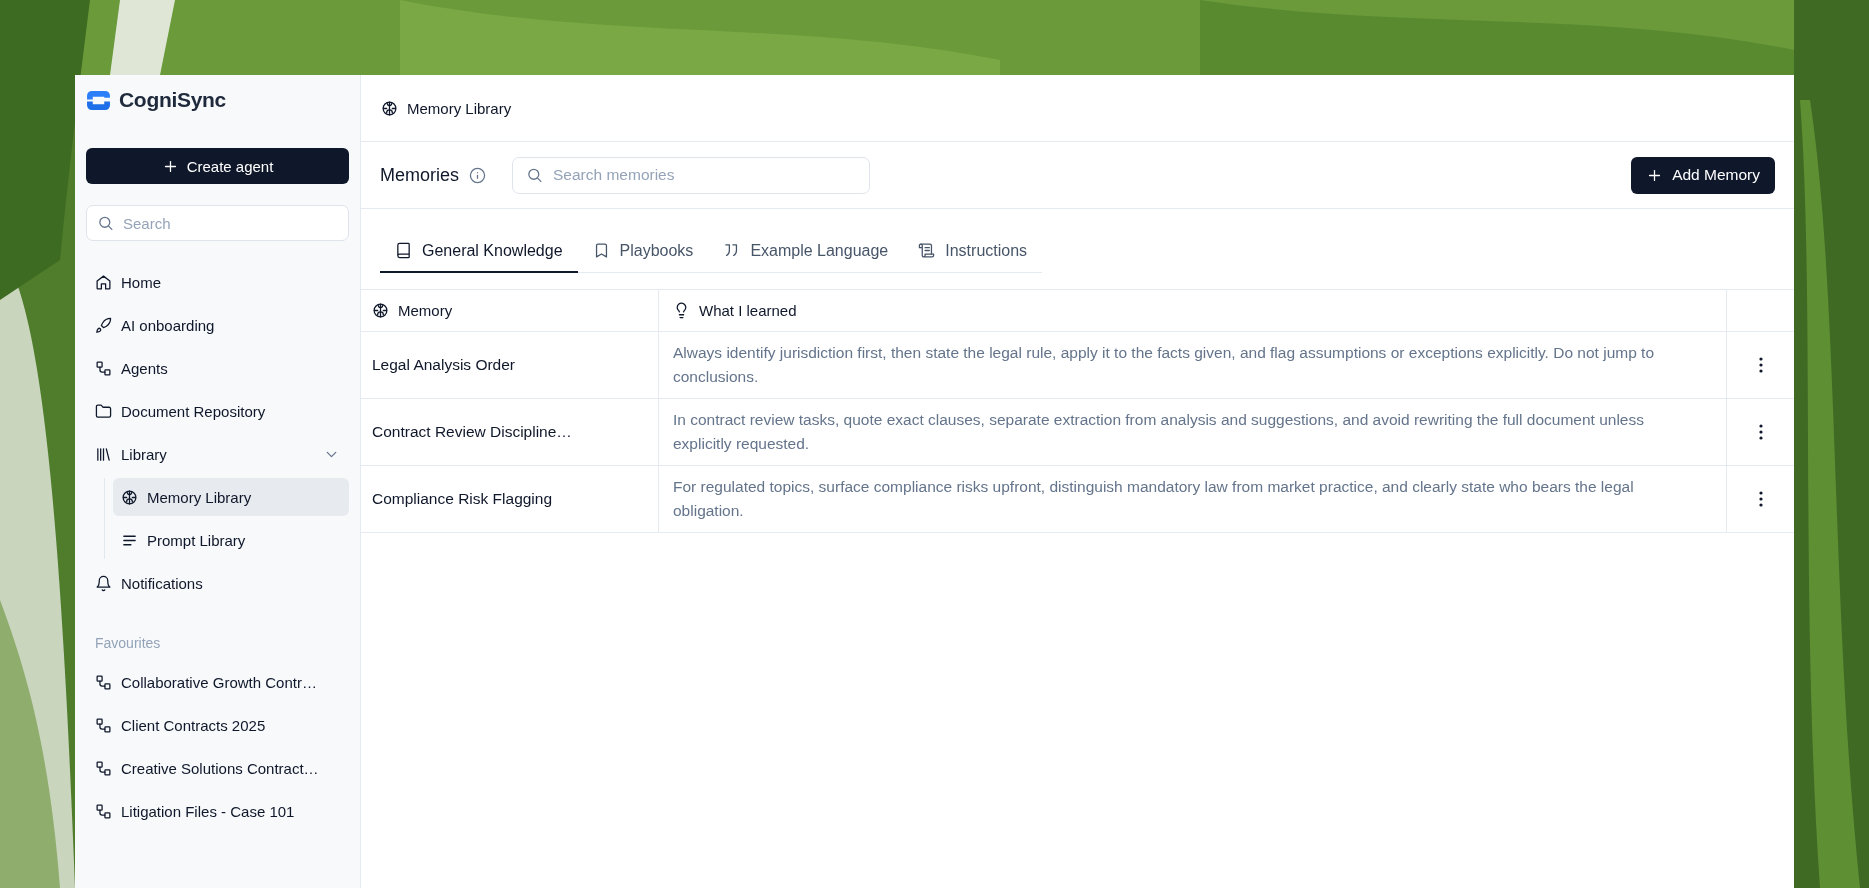 This screenshot has width=1869, height=888. Describe the element at coordinates (103, 454) in the screenshot. I see `books-icon` at that location.